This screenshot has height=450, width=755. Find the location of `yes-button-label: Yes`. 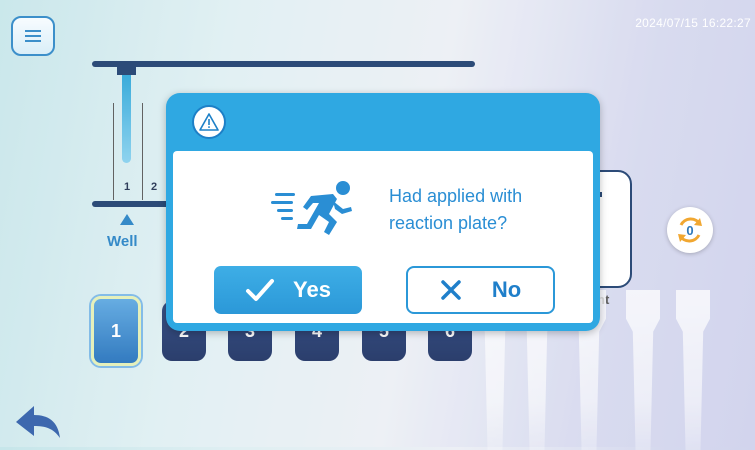

yes-button-label: Yes is located at coordinates (312, 289).